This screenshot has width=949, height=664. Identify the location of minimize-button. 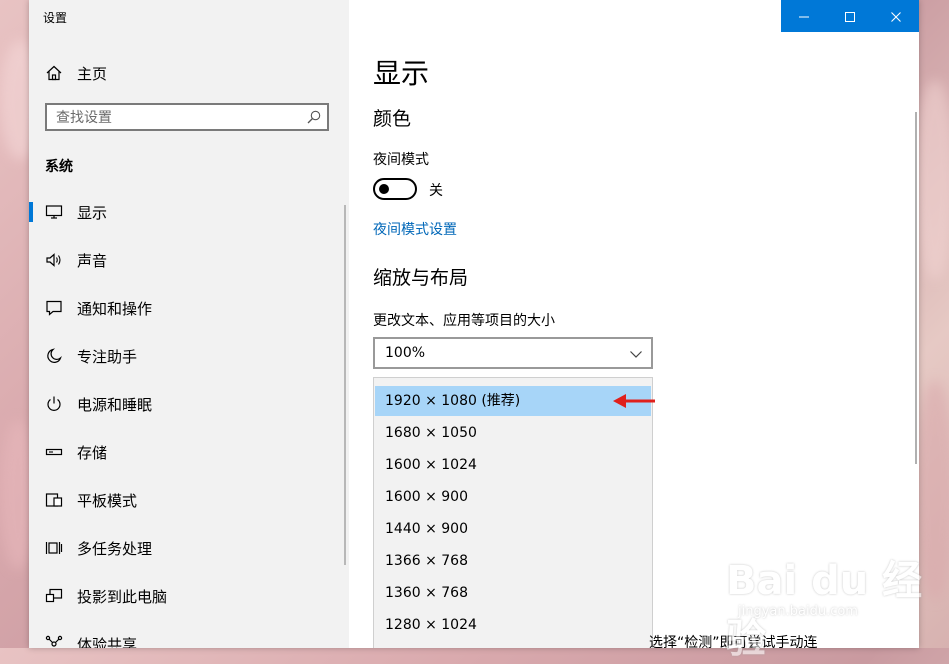
(804, 17).